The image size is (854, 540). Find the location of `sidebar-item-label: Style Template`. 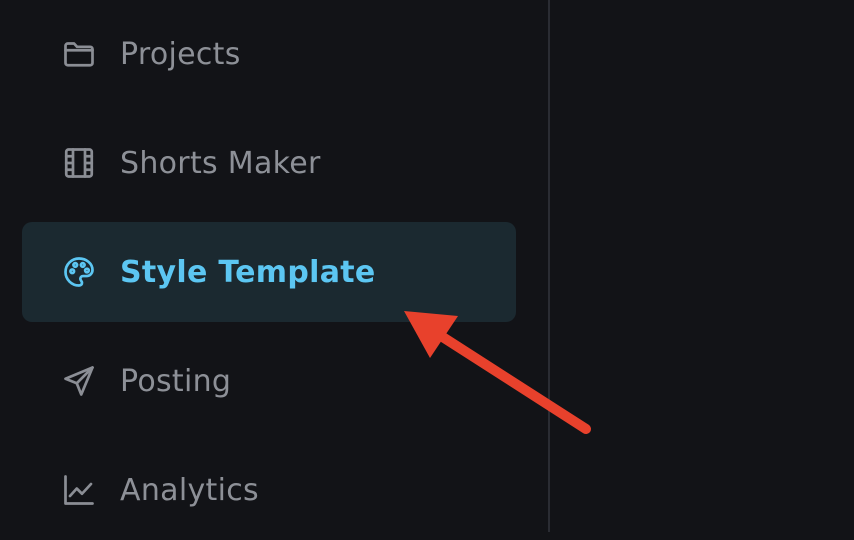

sidebar-item-label: Style Template is located at coordinates (248, 272).